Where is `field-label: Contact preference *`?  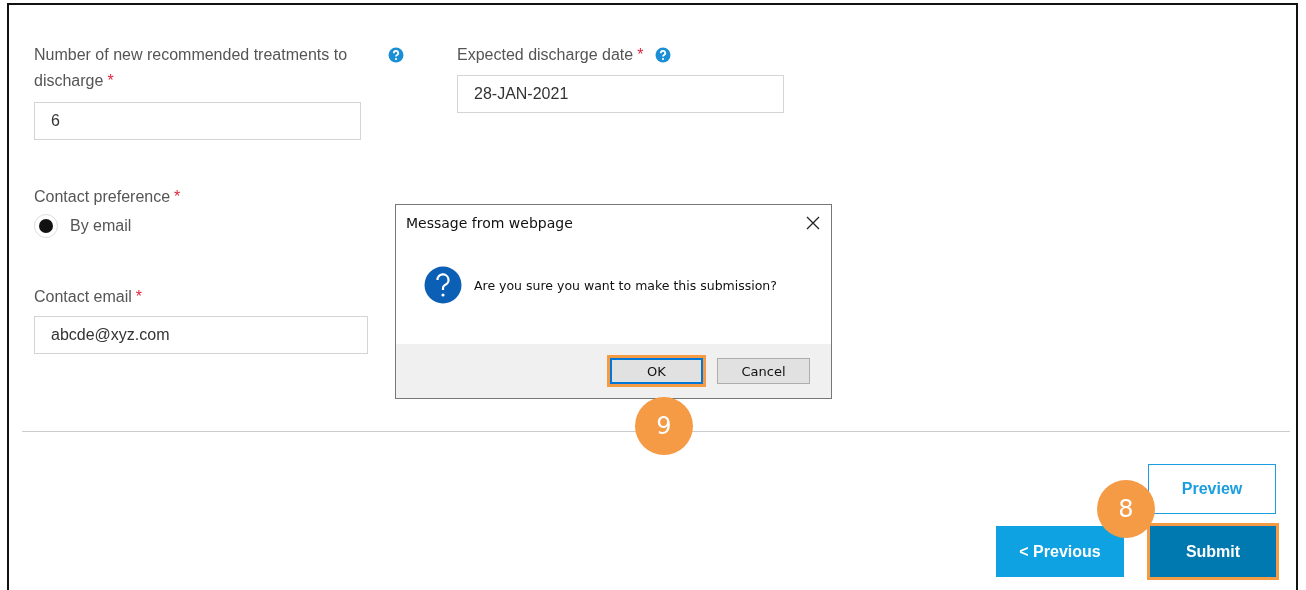
field-label: Contact preference * is located at coordinates (107, 197).